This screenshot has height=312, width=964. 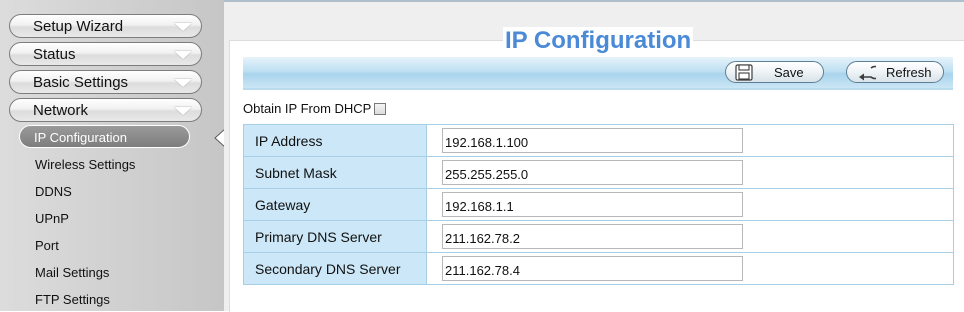 What do you see at coordinates (54, 54) in the screenshot?
I see `menu-label: Status` at bounding box center [54, 54].